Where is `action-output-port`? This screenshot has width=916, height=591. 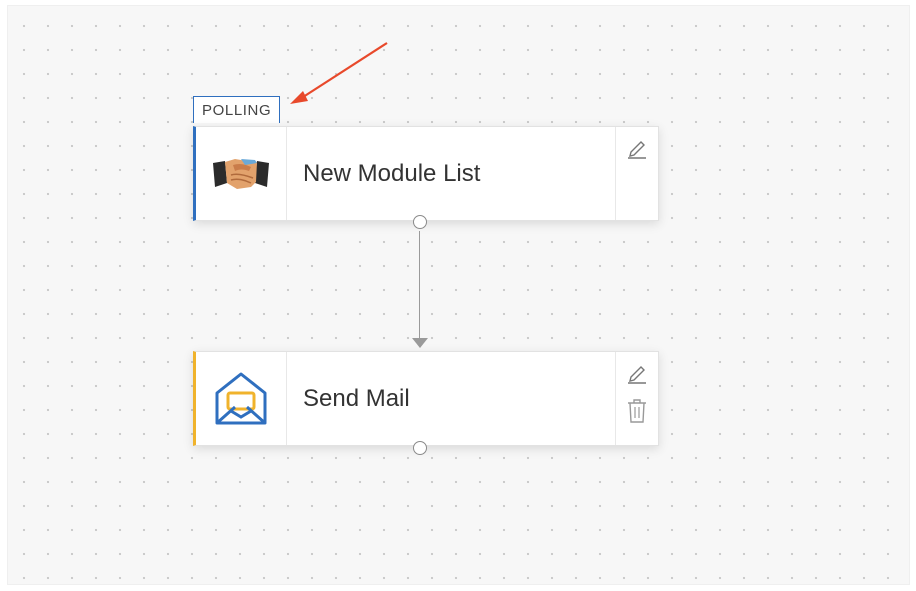 action-output-port is located at coordinates (420, 448).